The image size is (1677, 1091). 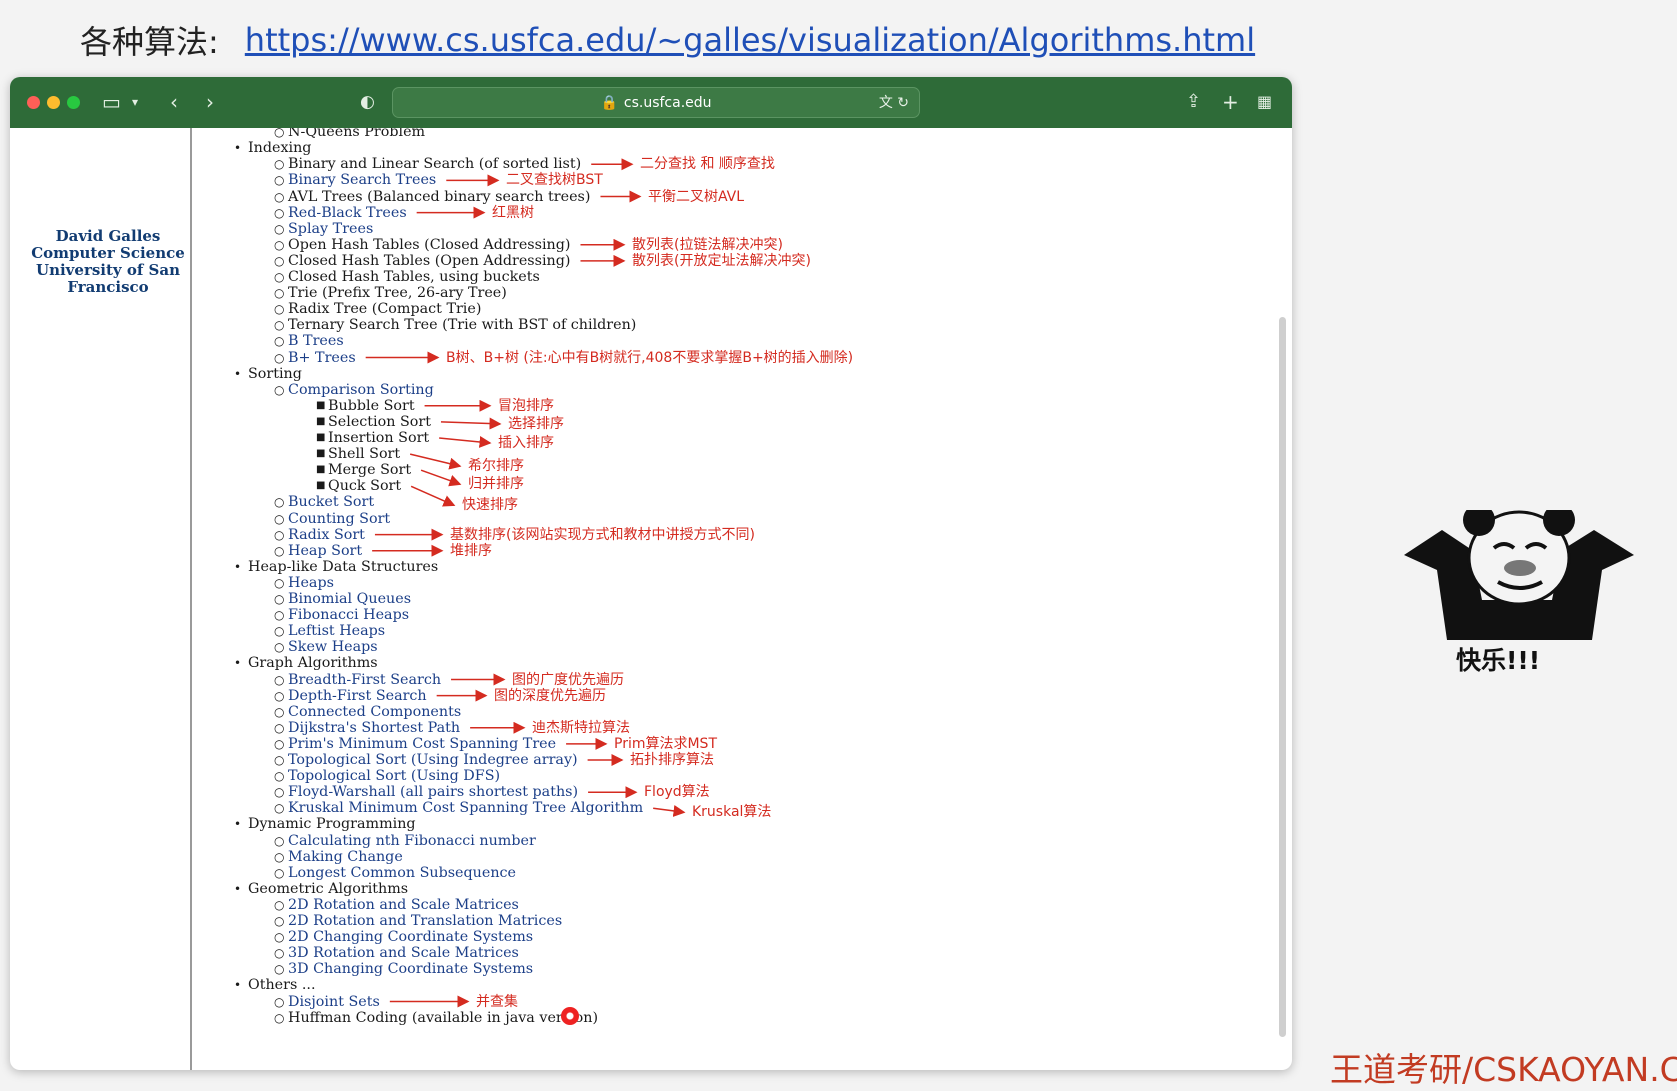 I want to click on list-item-label: Connected Components, so click(x=374, y=712).